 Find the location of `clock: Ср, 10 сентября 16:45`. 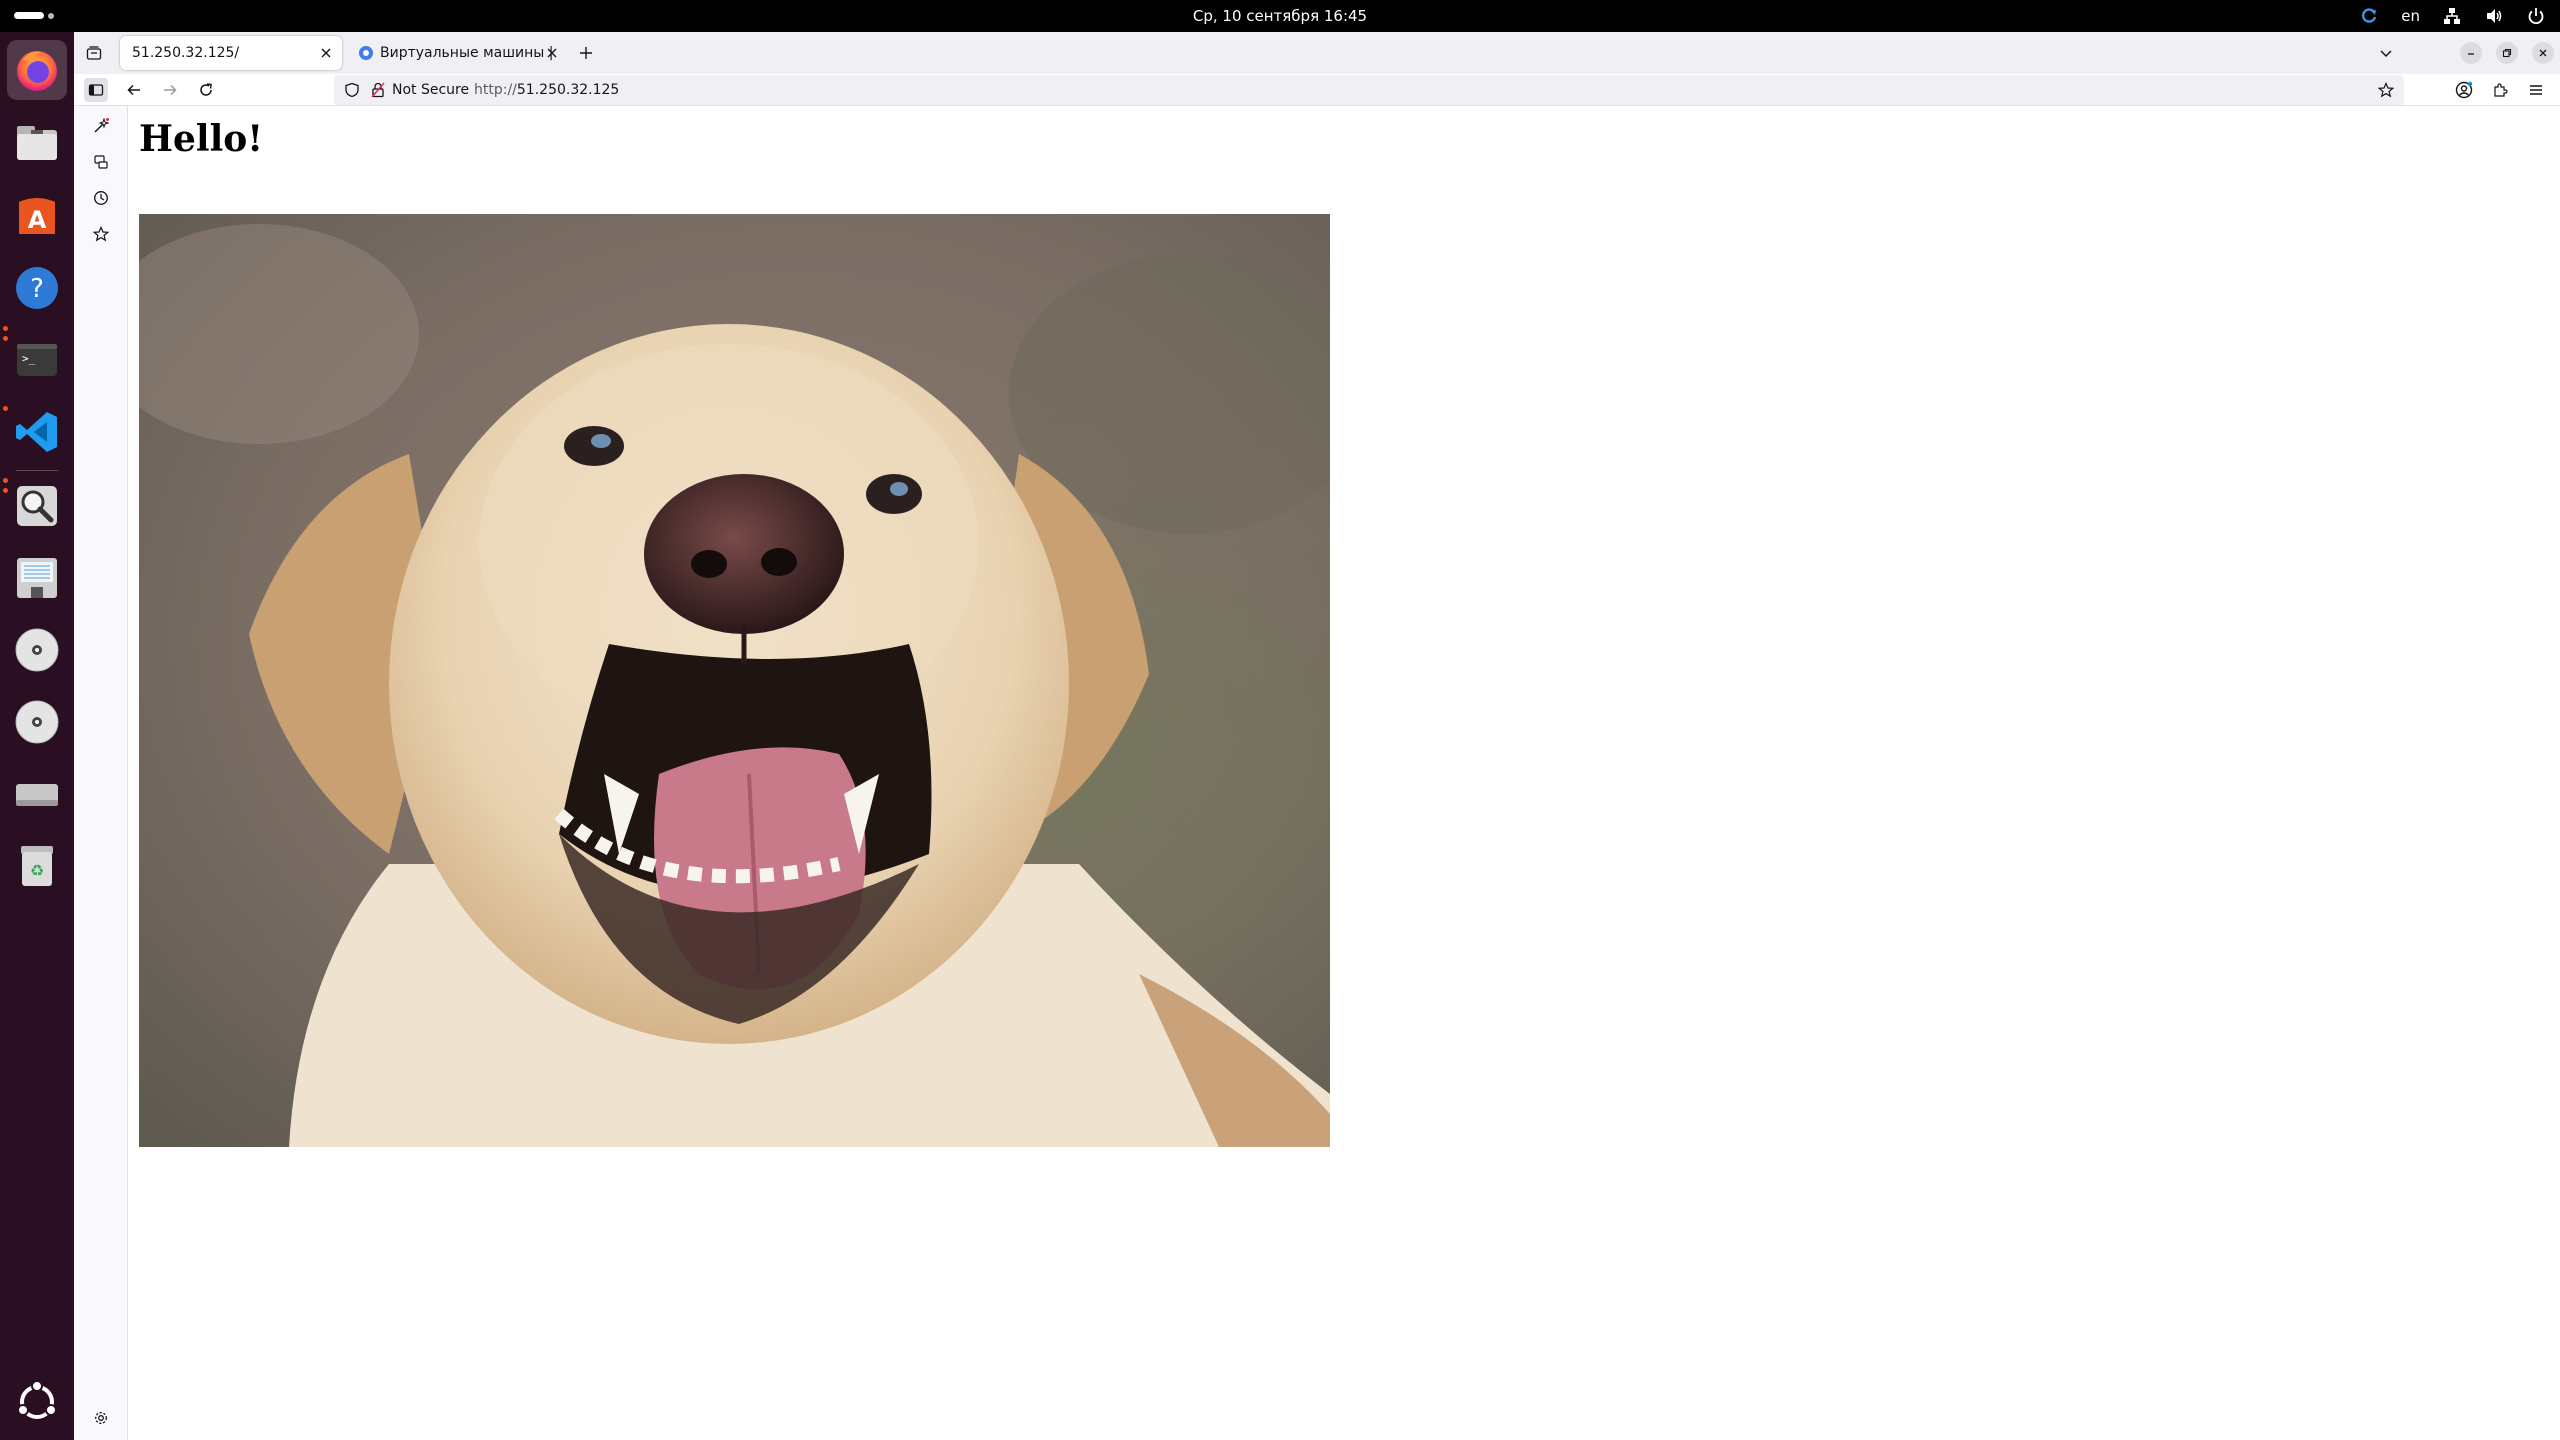

clock: Ср, 10 сентября 16:45 is located at coordinates (1280, 16).